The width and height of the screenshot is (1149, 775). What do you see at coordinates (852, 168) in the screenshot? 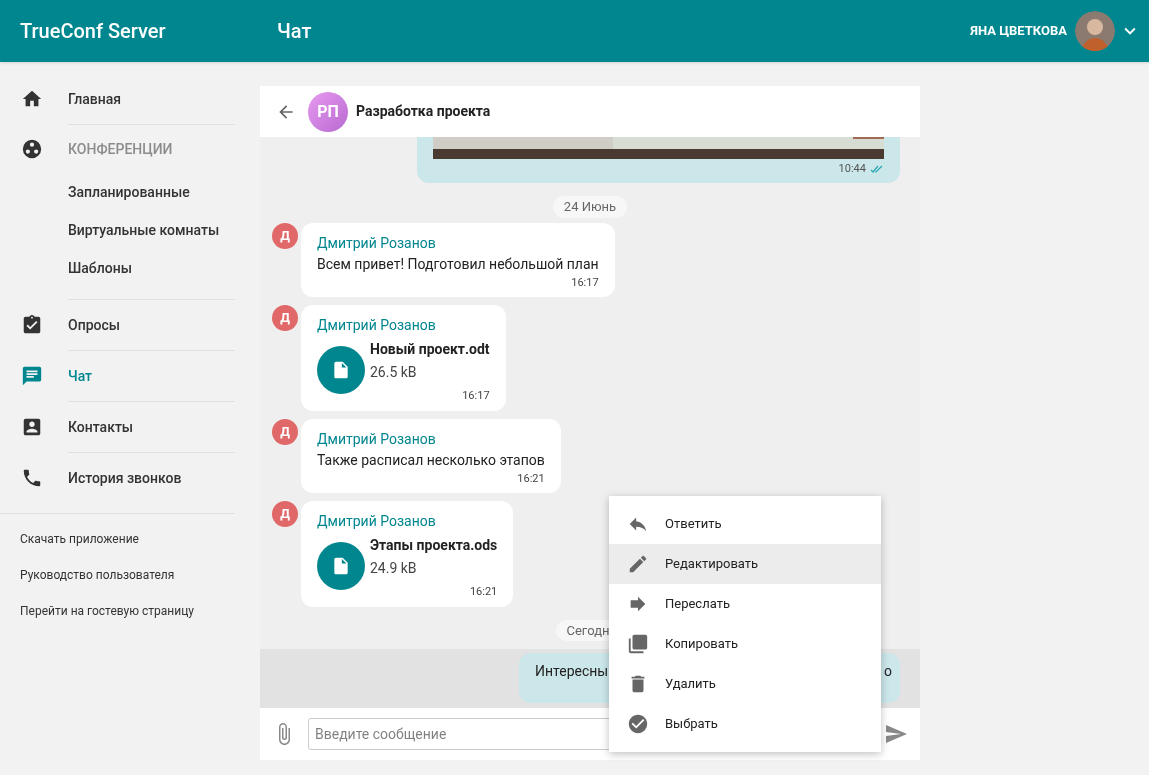
I see `message-time: 10:44` at bounding box center [852, 168].